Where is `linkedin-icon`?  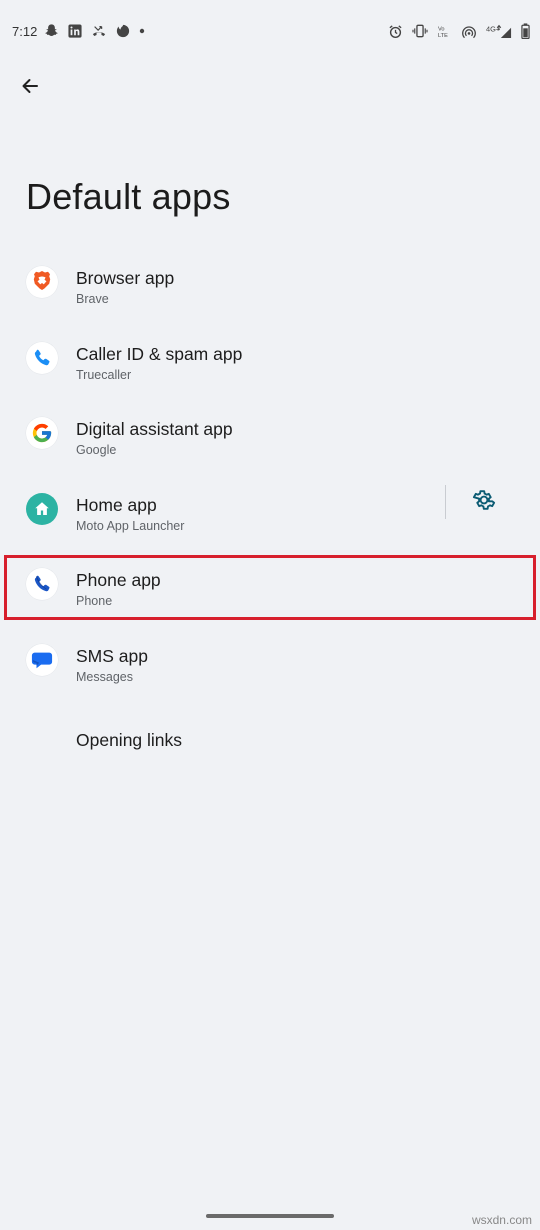 linkedin-icon is located at coordinates (75, 30).